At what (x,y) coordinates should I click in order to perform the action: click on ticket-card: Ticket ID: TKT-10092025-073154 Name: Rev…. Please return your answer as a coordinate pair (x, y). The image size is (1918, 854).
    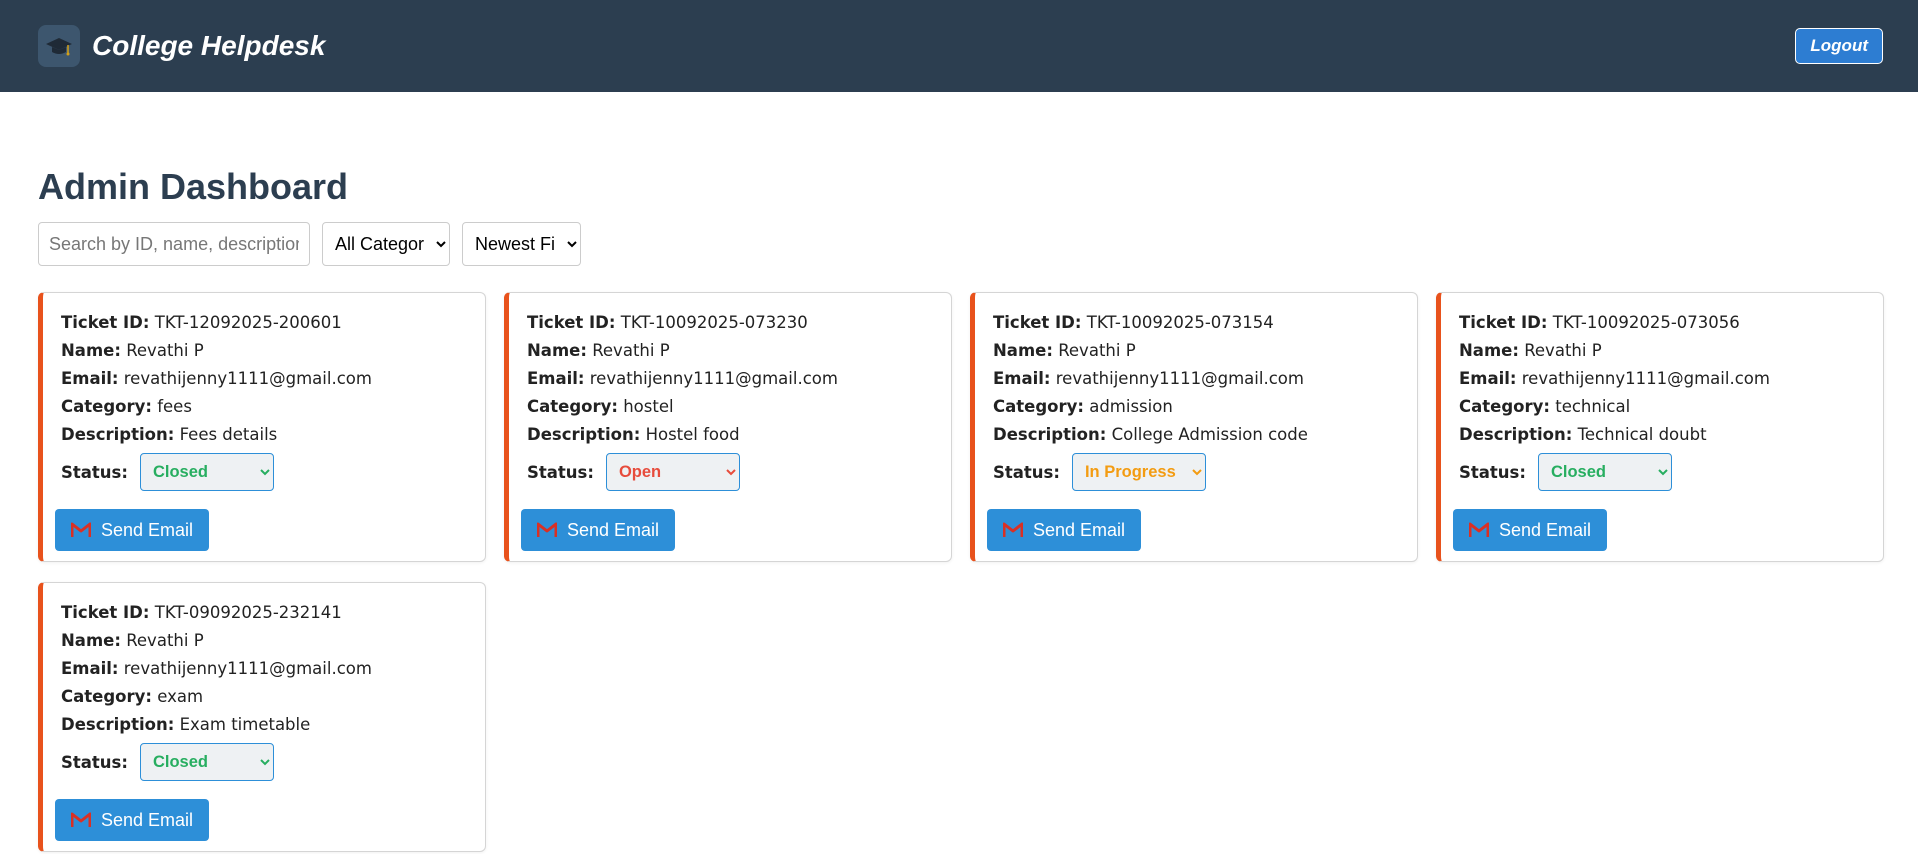
    Looking at the image, I should click on (1194, 427).